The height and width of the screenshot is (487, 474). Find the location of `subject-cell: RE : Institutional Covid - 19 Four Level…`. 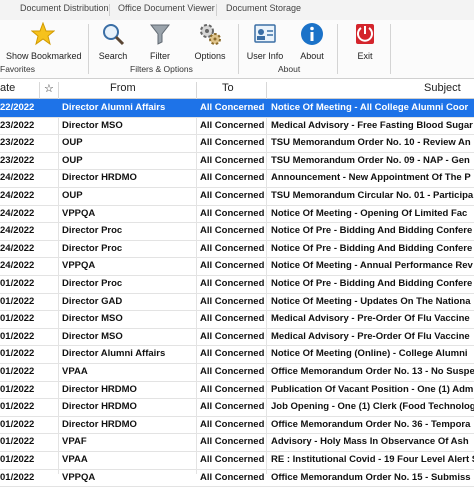

subject-cell: RE : Institutional Covid - 19 Four Level… is located at coordinates (372, 459).